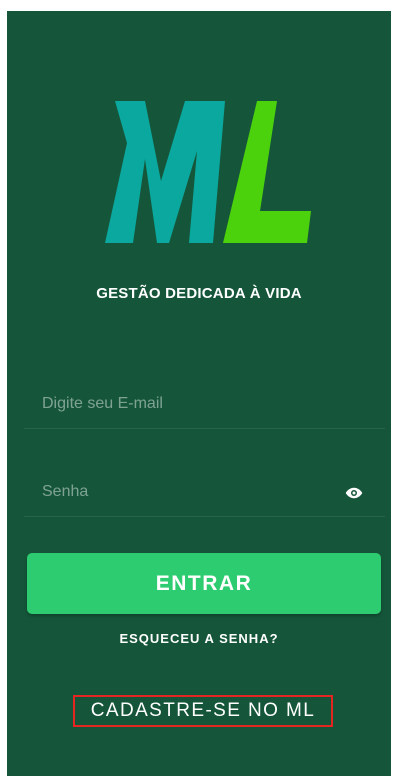  What do you see at coordinates (199, 293) in the screenshot?
I see `tagline: GESTÃO DEDICADA À VIDA` at bounding box center [199, 293].